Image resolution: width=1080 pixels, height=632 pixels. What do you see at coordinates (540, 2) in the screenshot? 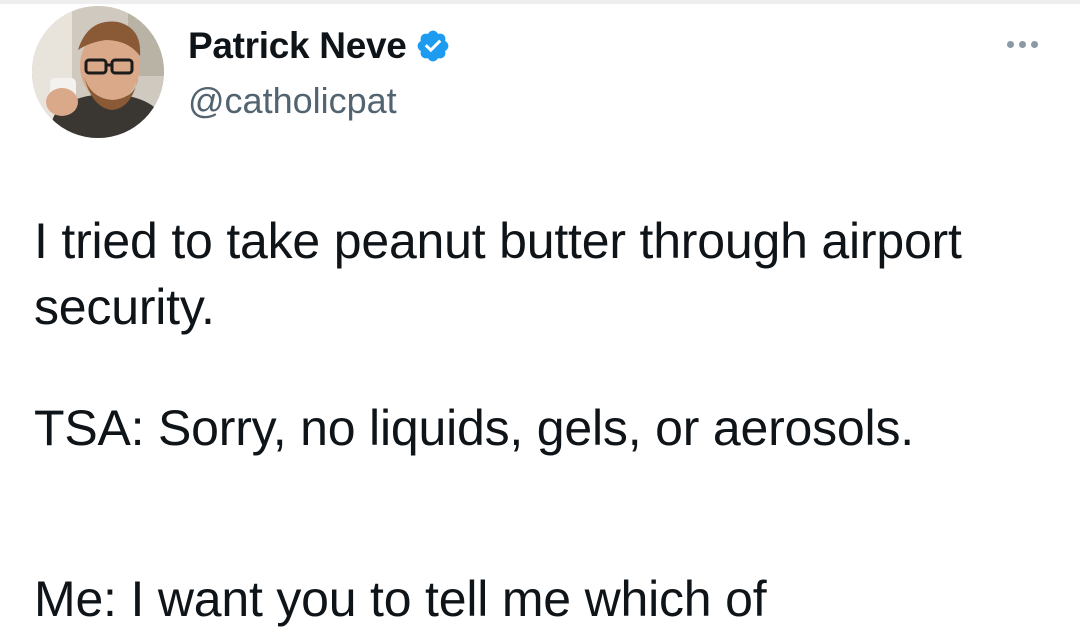
I see `top-divider` at bounding box center [540, 2].